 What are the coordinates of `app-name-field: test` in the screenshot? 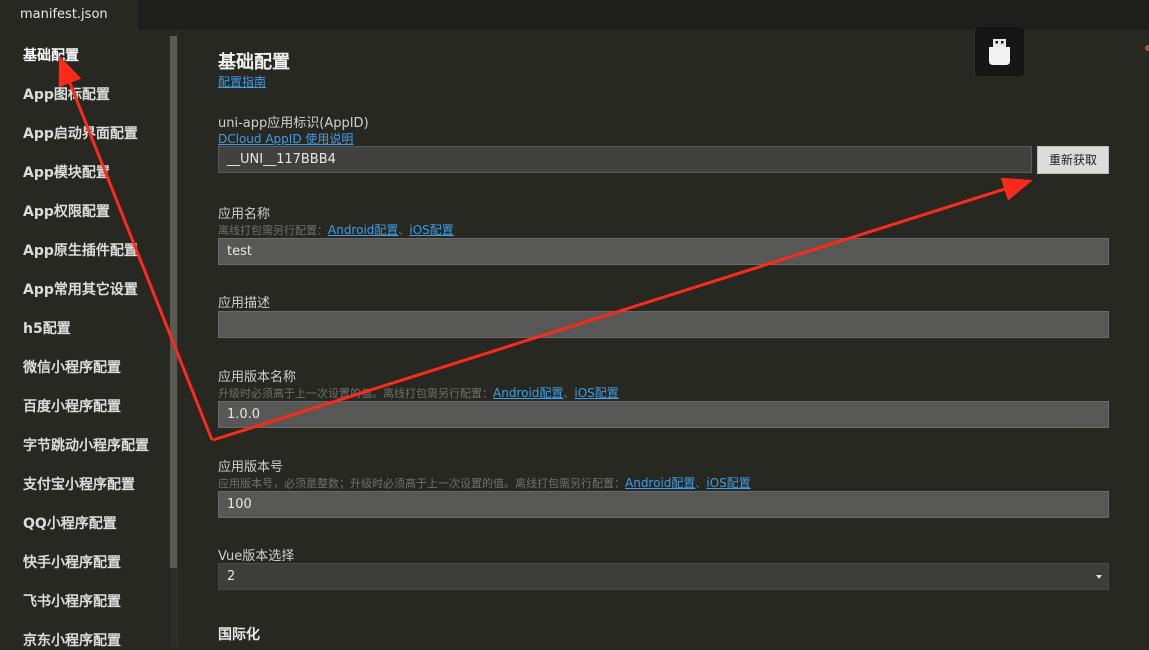 It's located at (663, 251).